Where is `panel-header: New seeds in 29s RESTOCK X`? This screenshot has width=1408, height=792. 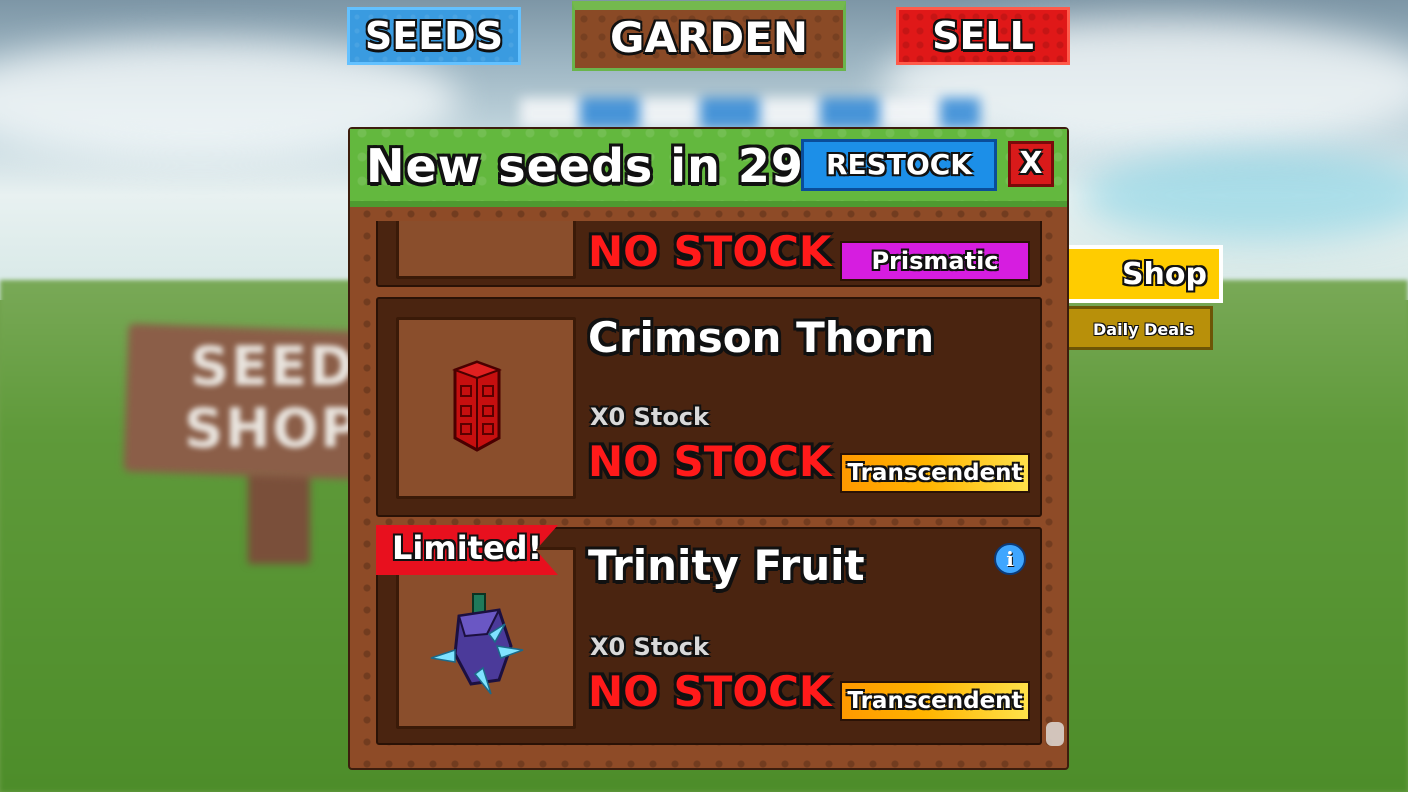
panel-header: New seeds in 29s RESTOCK X is located at coordinates (708, 168).